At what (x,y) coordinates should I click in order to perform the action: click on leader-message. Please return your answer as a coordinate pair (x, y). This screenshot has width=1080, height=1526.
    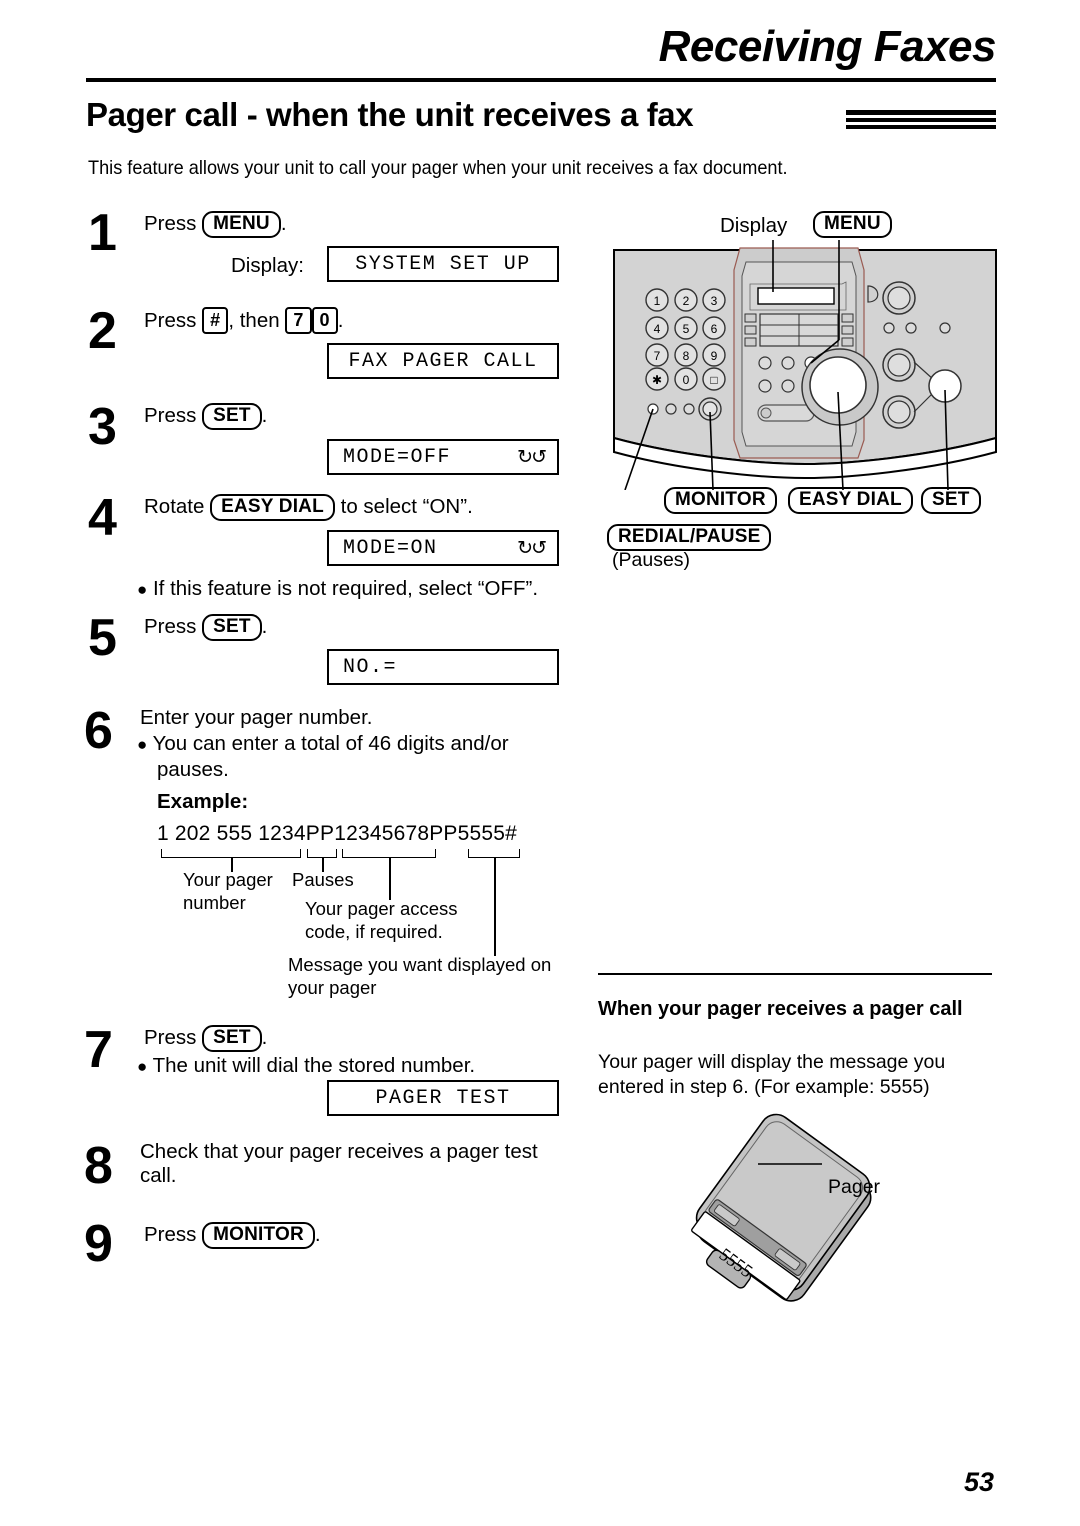
    Looking at the image, I should click on (495, 907).